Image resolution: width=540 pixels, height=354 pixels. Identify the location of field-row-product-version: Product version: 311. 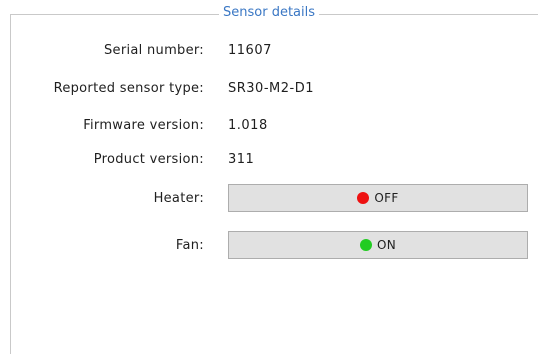
(270, 160).